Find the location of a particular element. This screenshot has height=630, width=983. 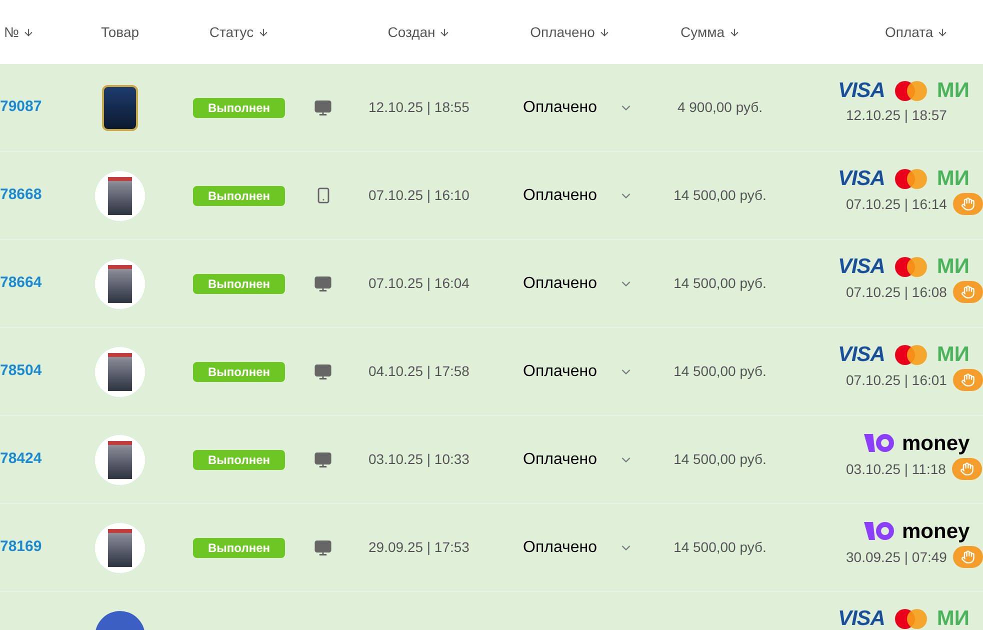

payment-date: 07.10.25 | 16:08 is located at coordinates (896, 292).